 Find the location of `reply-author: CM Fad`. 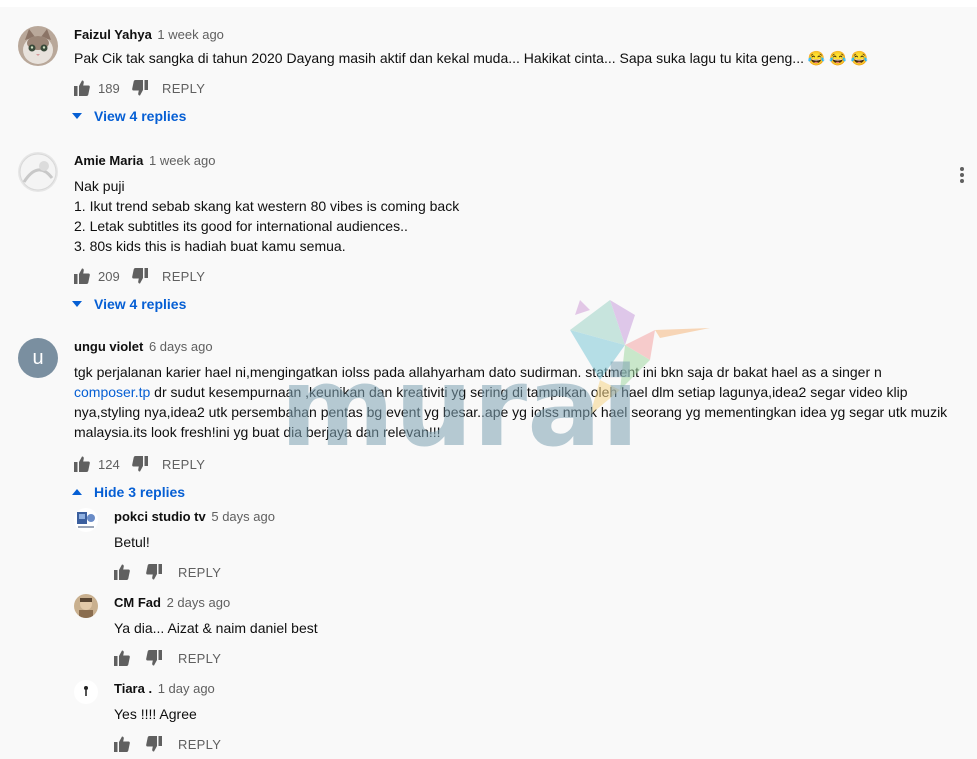

reply-author: CM Fad is located at coordinates (137, 602).